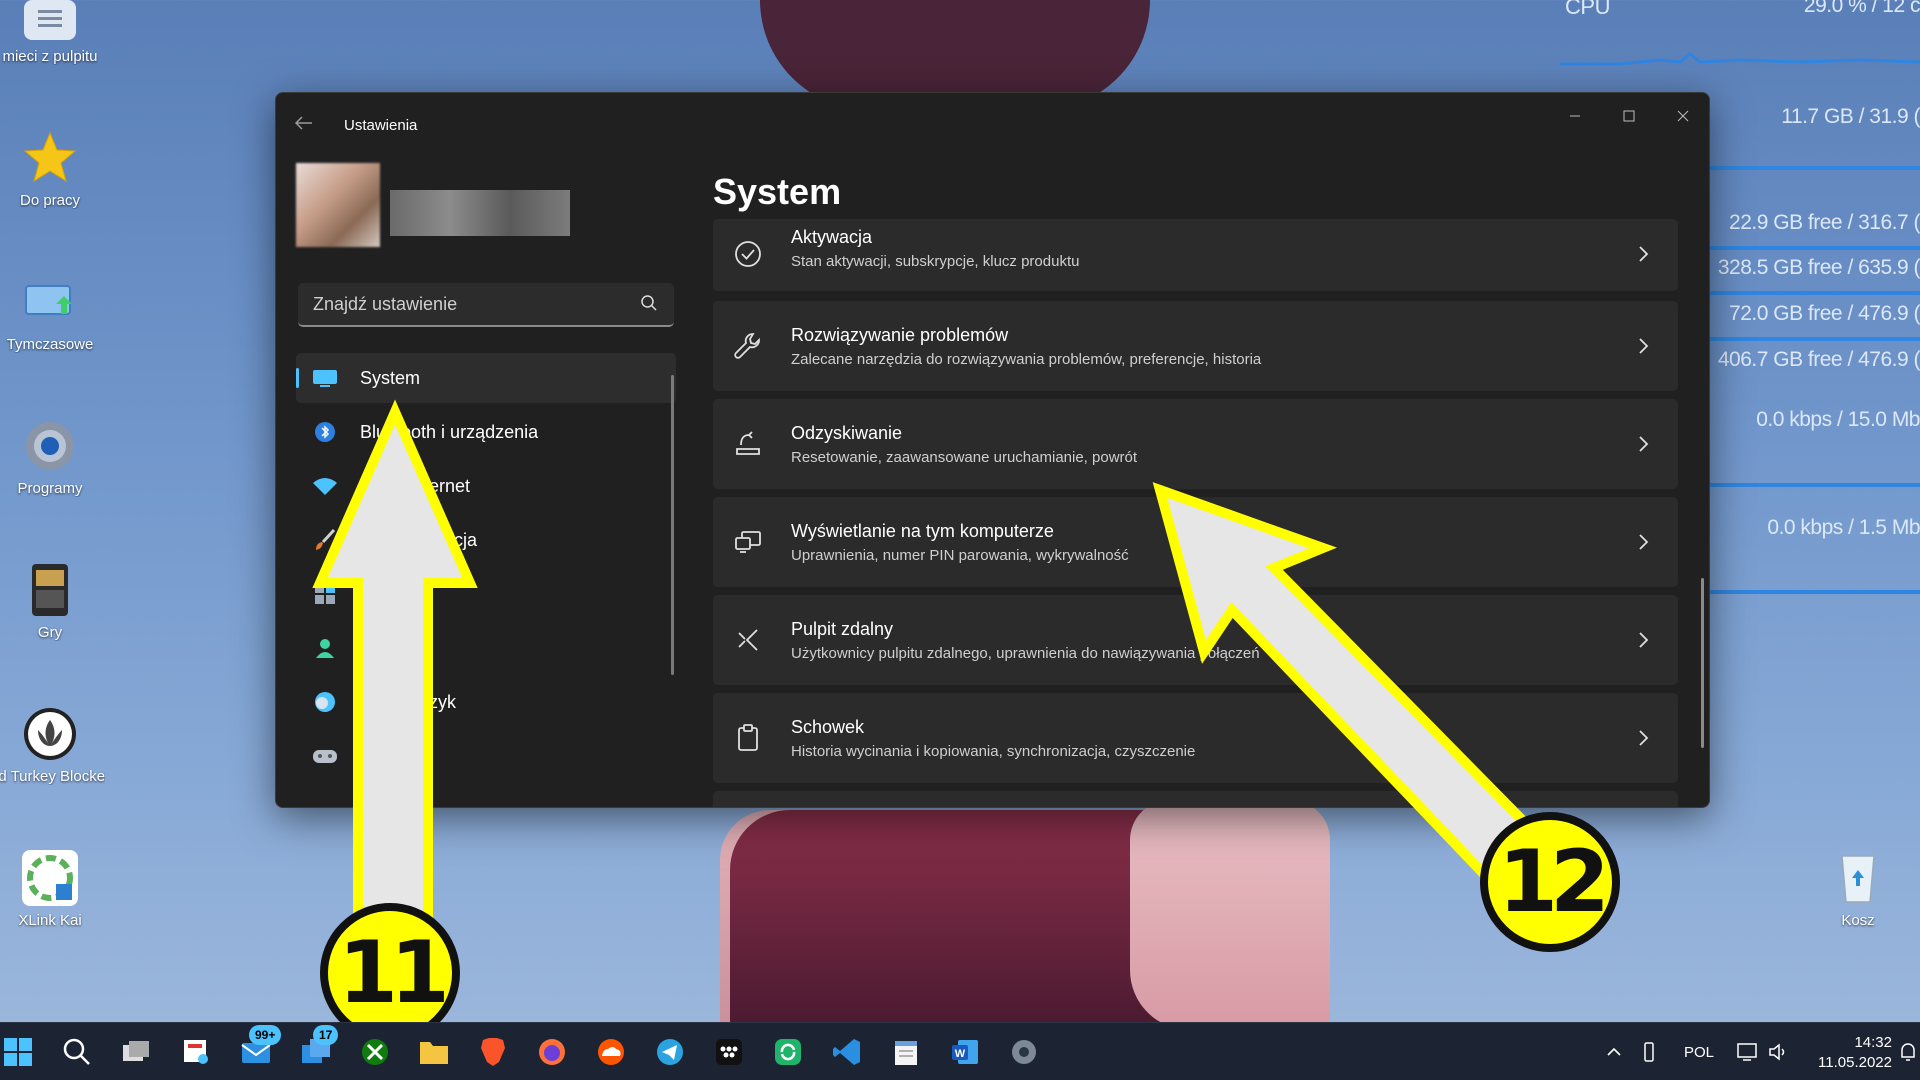 The height and width of the screenshot is (1080, 1920). I want to click on usb-tray-icon, so click(1649, 1051).